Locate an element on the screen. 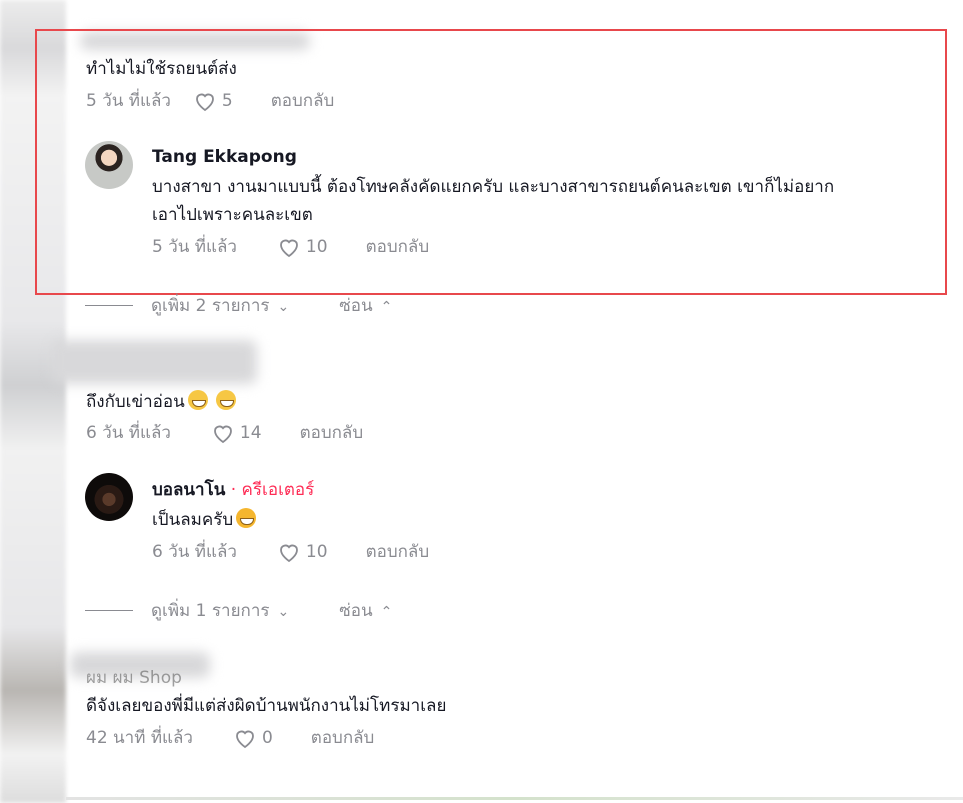  rofl-emoji-icon is located at coordinates (246, 518).